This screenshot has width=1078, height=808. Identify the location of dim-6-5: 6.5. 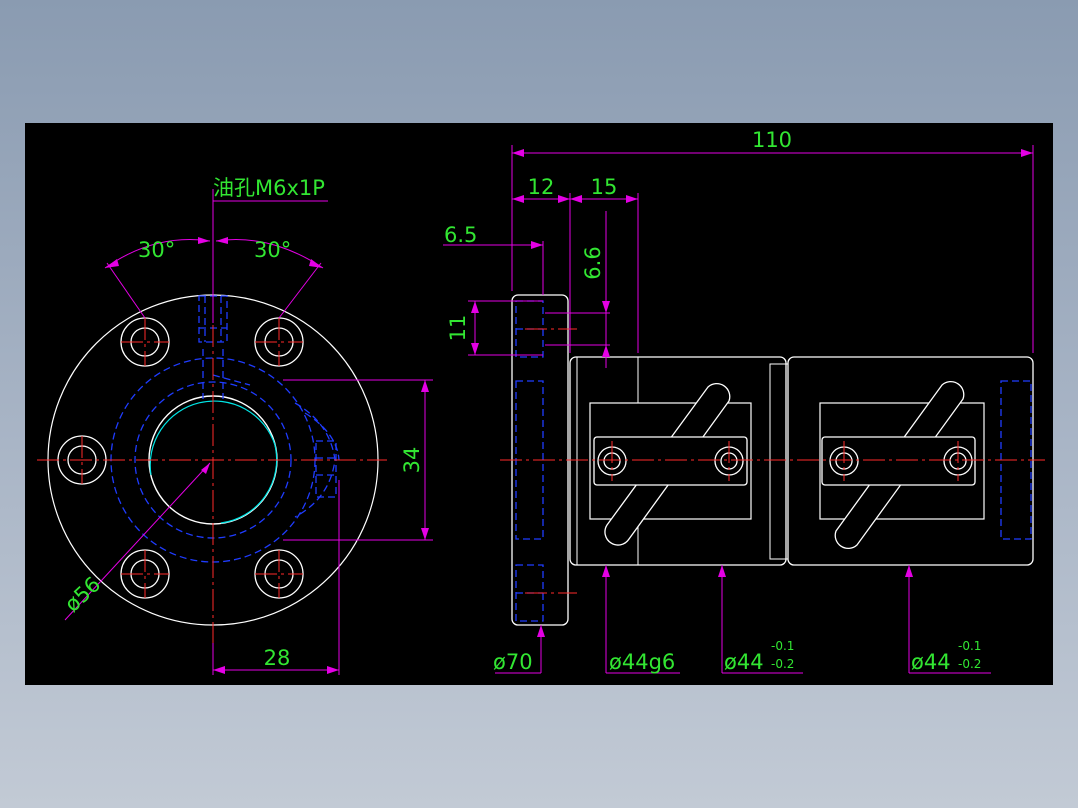
(460, 235).